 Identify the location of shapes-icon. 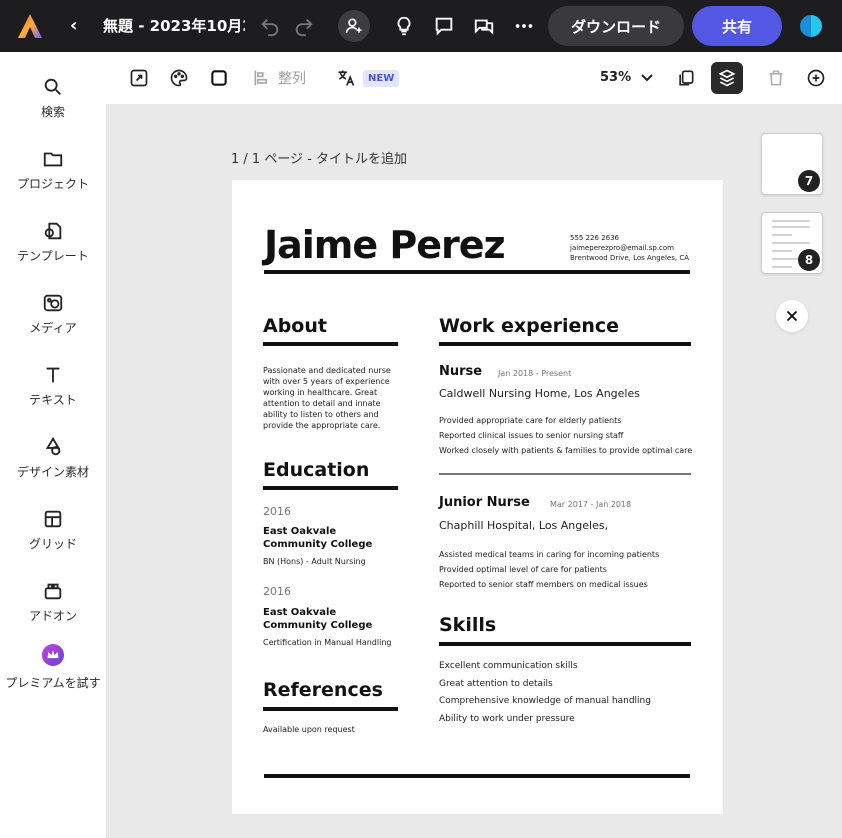
(53, 447).